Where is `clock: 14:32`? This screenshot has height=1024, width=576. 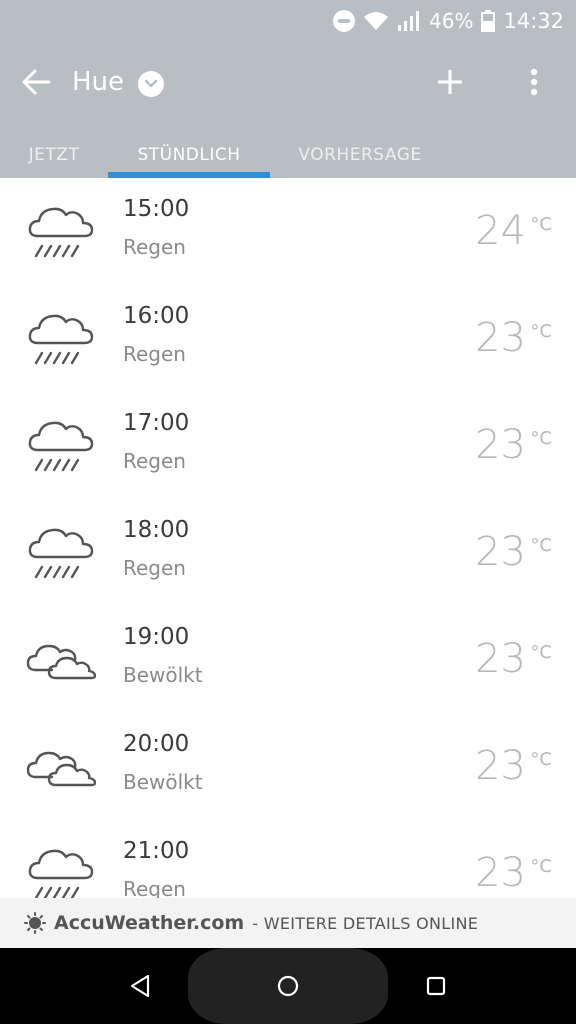 clock: 14:32 is located at coordinates (533, 21).